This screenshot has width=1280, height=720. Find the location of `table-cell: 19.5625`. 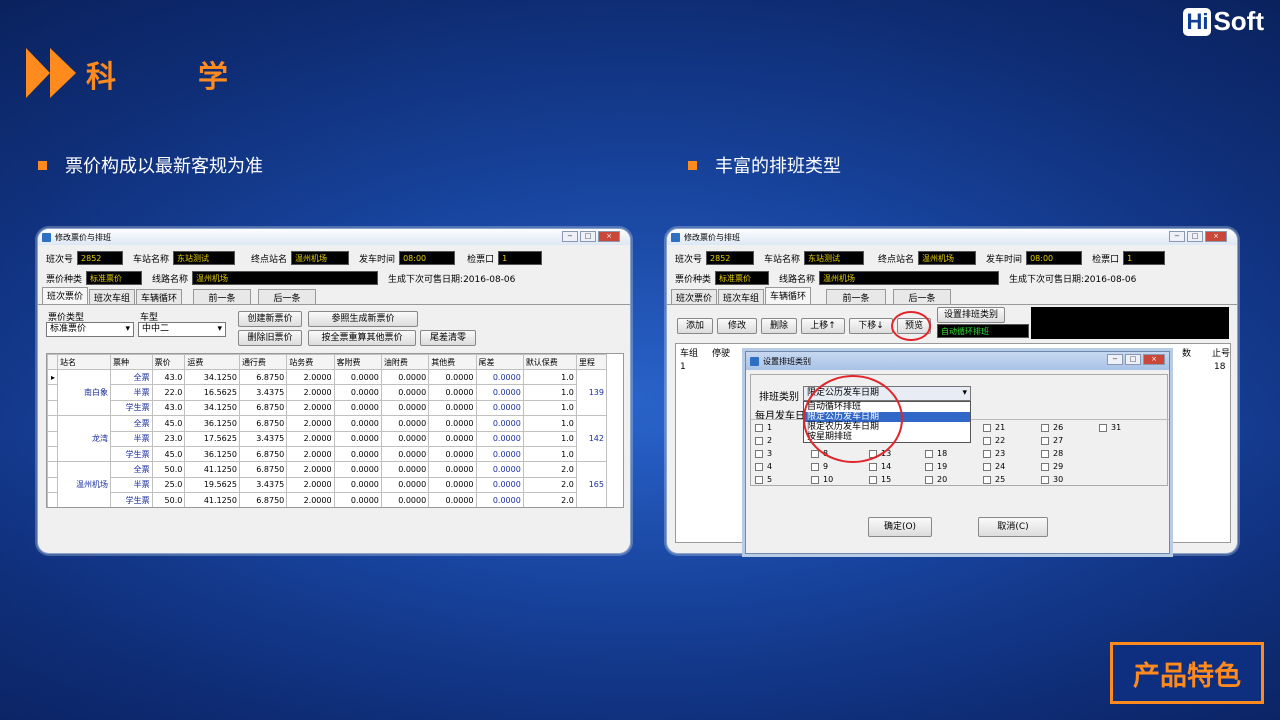

table-cell: 19.5625 is located at coordinates (212, 485).